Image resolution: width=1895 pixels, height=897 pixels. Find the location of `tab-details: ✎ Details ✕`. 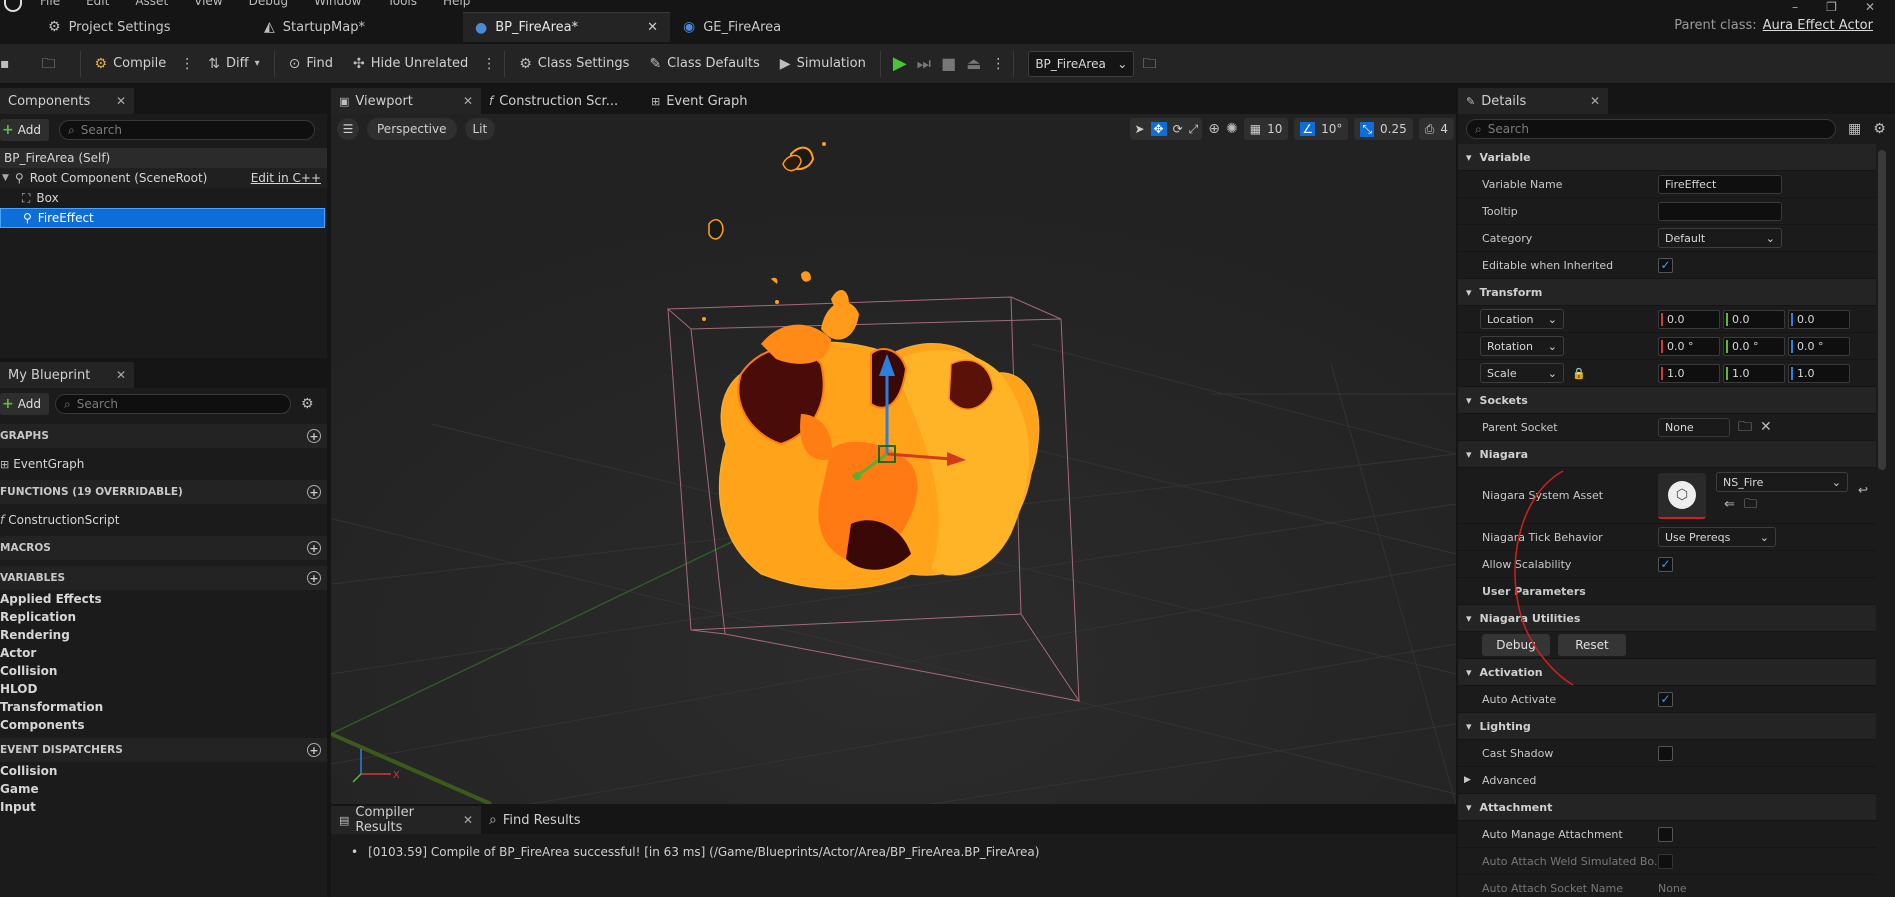

tab-details: ✎ Details ✕ is located at coordinates (1533, 101).